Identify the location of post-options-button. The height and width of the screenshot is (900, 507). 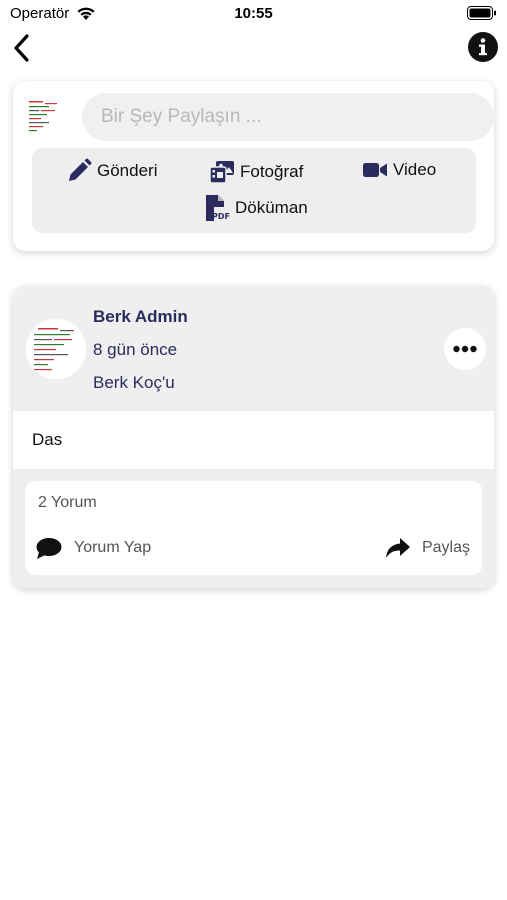
(465, 349).